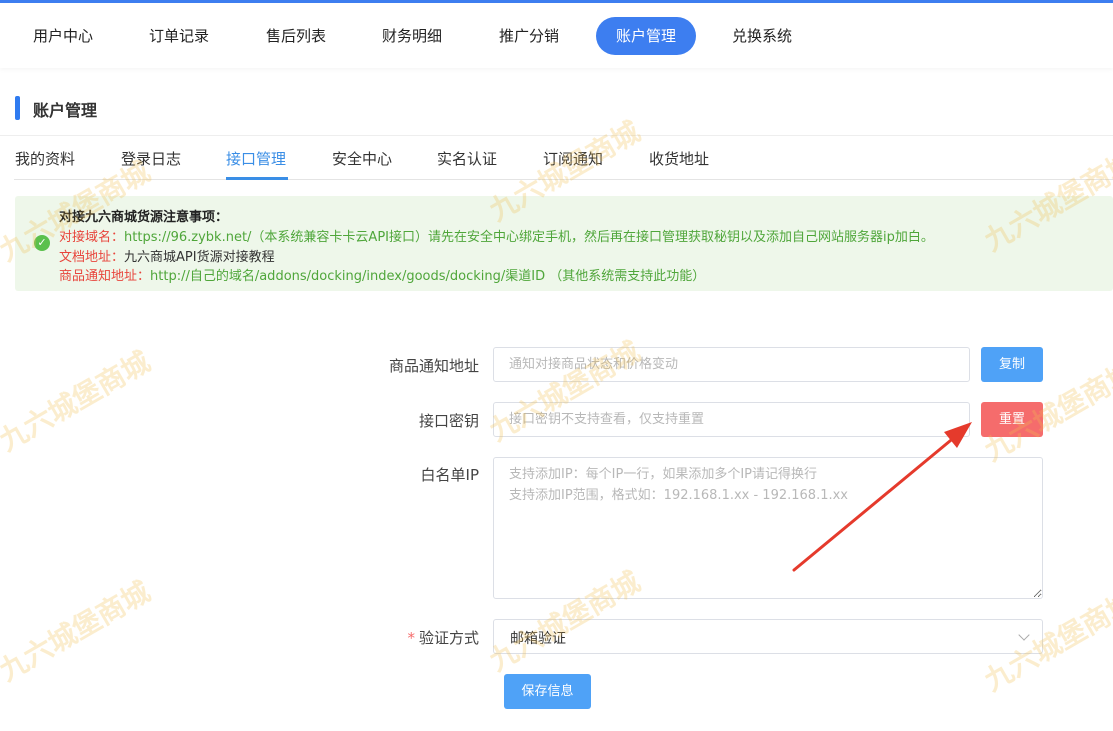  I want to click on notice-doc-link: 九六商城API货源对接教程, so click(199, 257).